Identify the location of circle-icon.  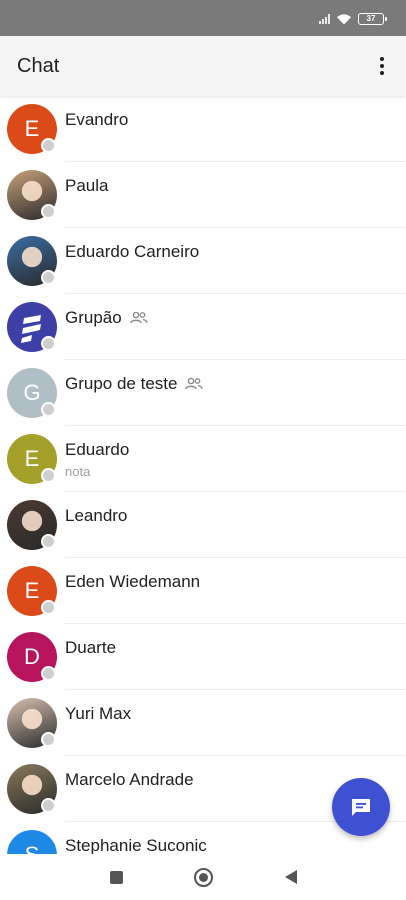
(203, 877).